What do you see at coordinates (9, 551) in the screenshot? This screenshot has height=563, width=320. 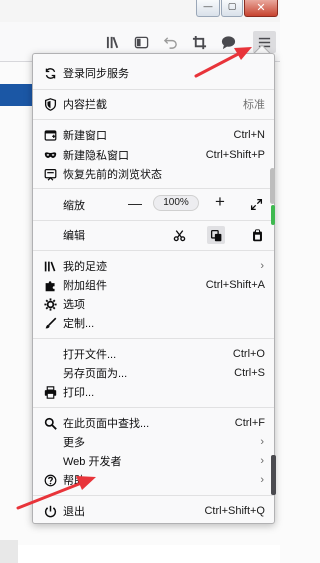 I see `page-sidebar-strip` at bounding box center [9, 551].